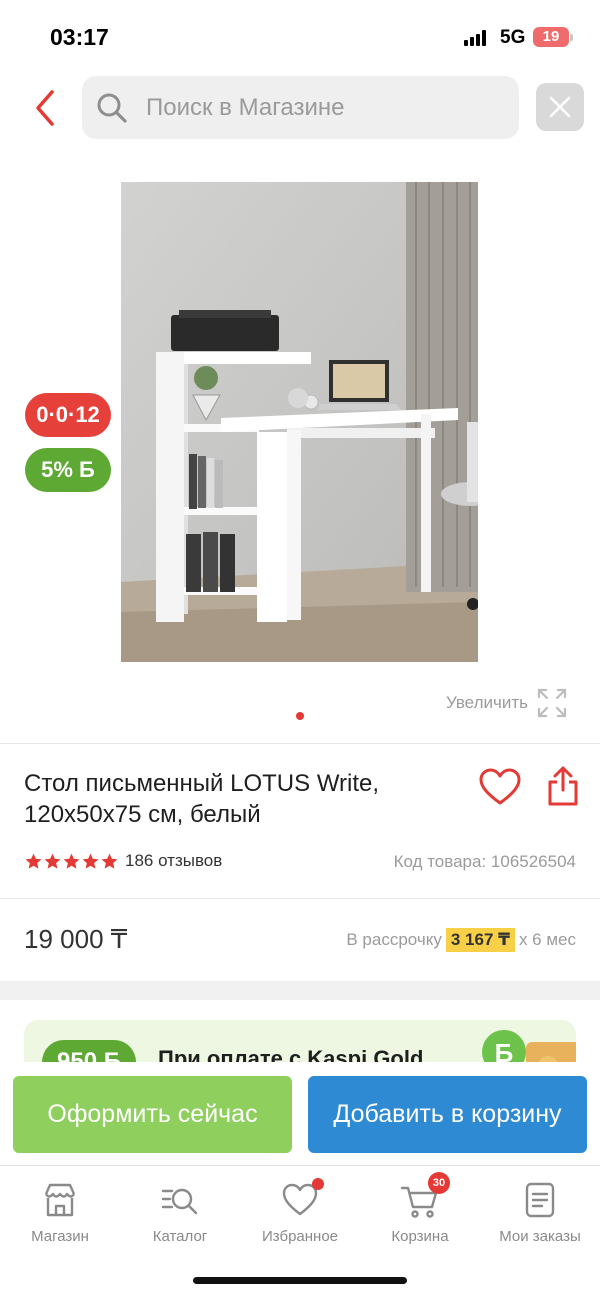 The image size is (600, 1297). What do you see at coordinates (300, 35) in the screenshot?
I see `status-bar: 03:17 5G 19` at bounding box center [300, 35].